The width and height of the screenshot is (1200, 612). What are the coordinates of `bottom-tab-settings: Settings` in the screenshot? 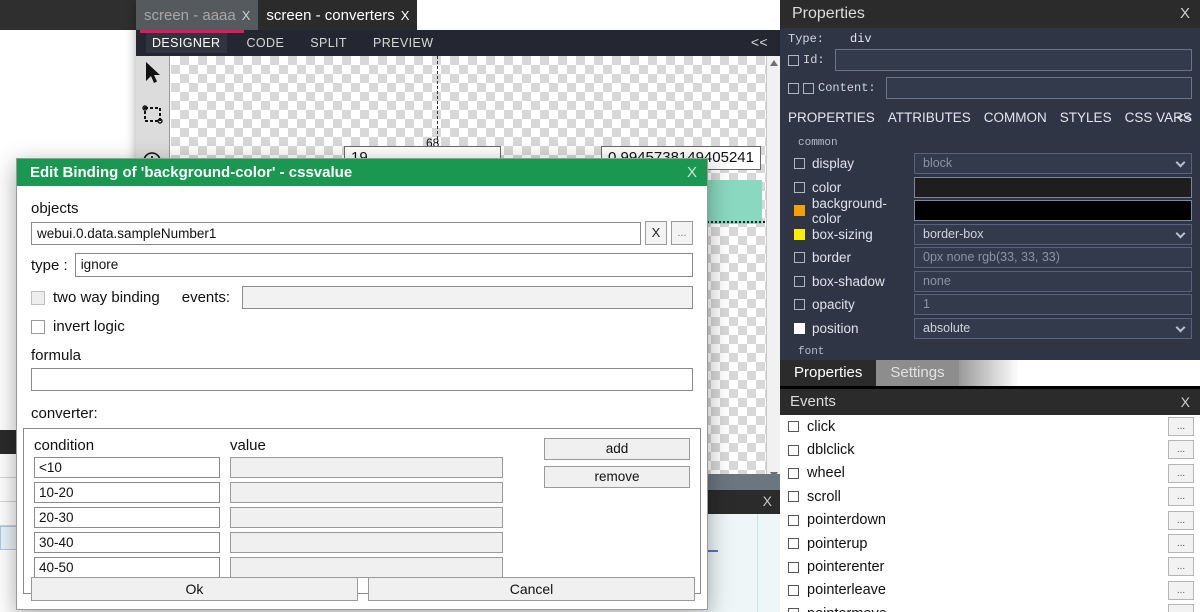 It's located at (917, 373).